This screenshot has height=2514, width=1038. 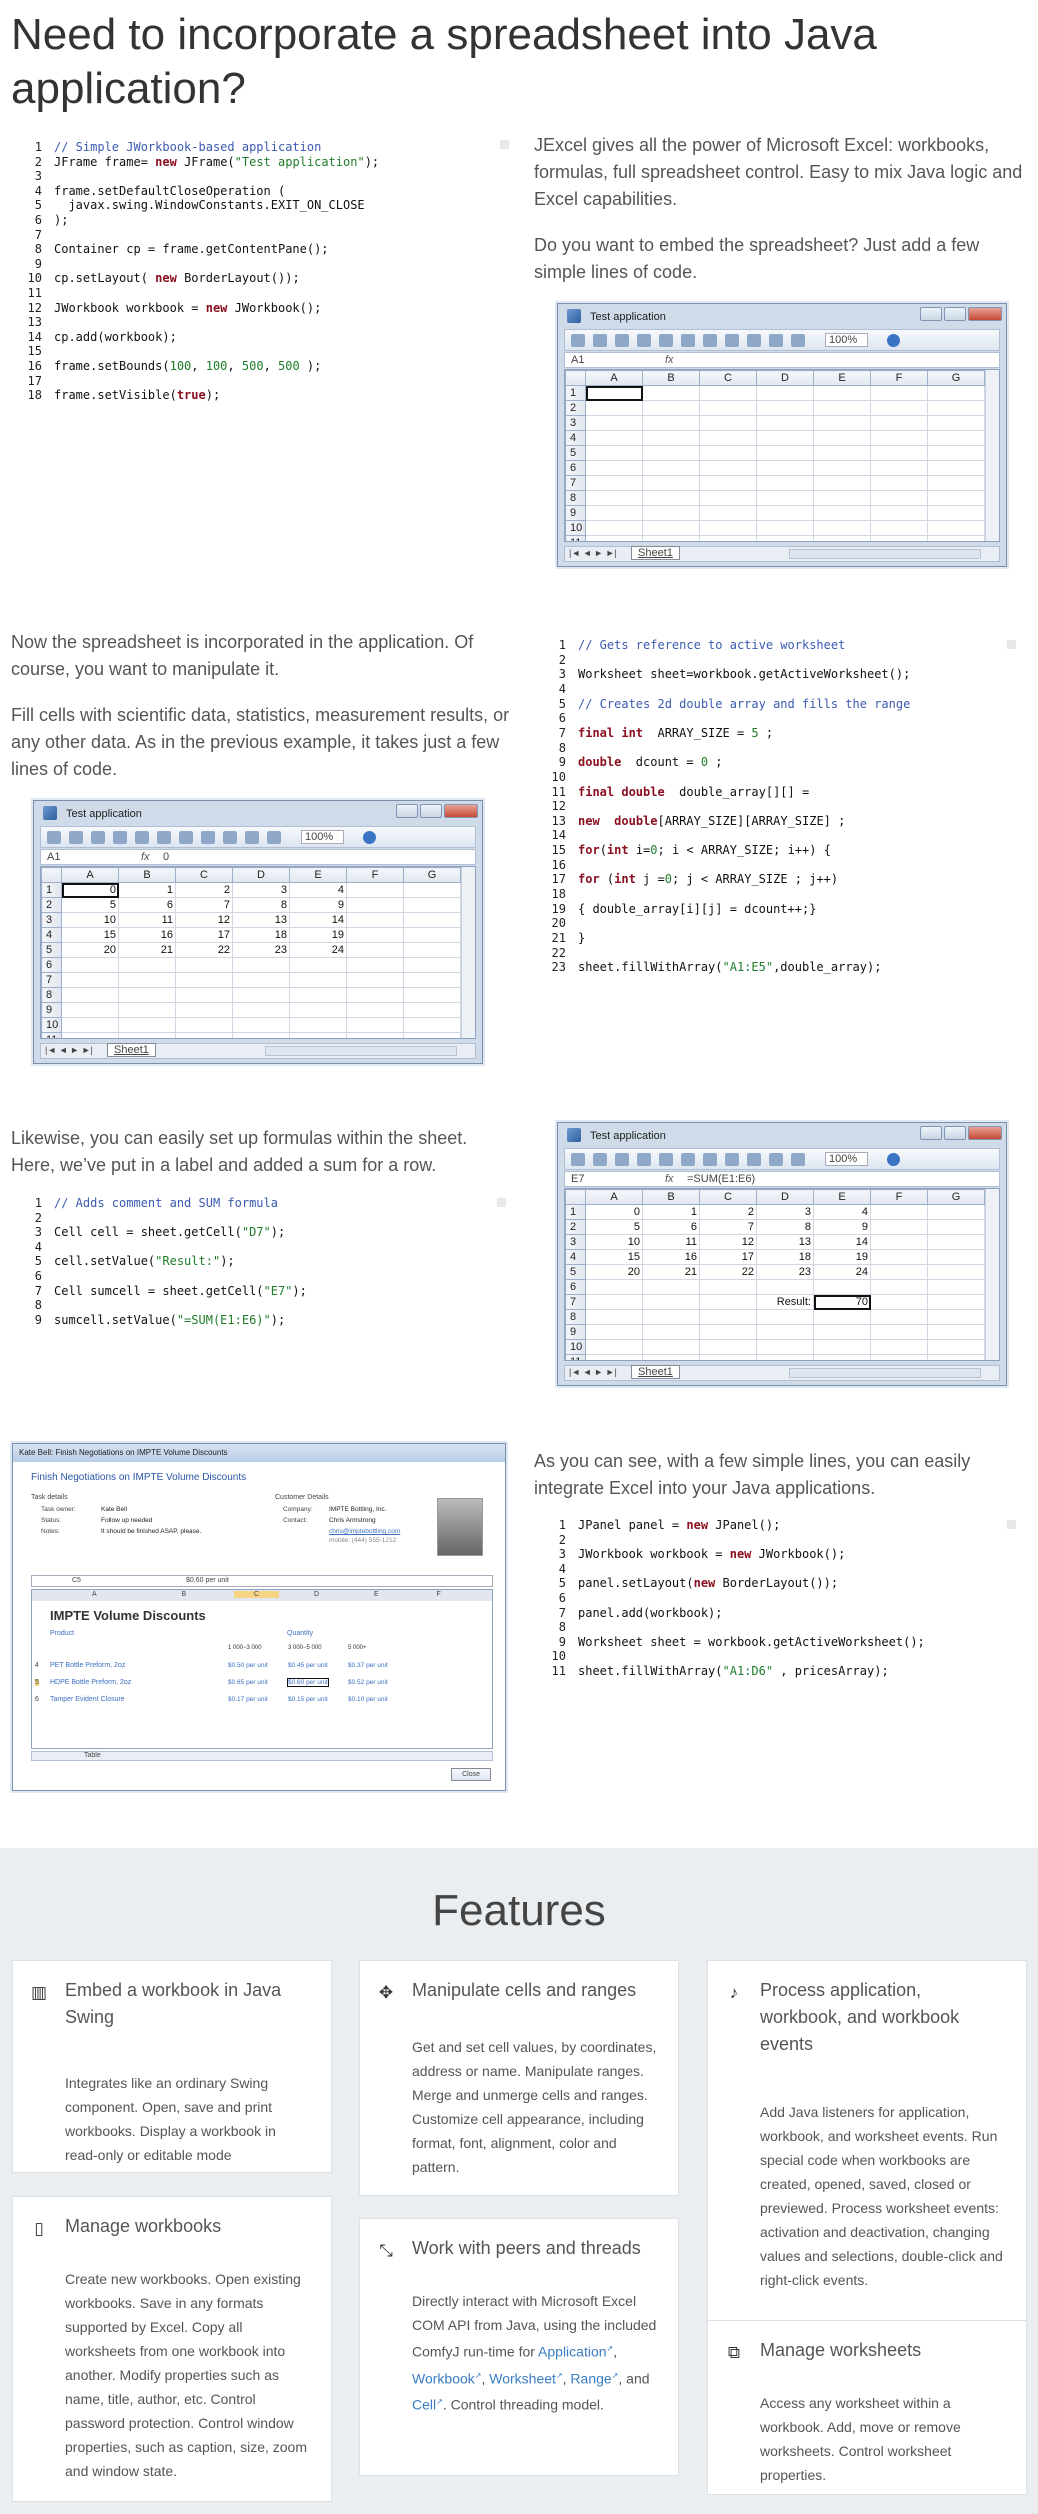 What do you see at coordinates (842, 1242) in the screenshot?
I see `cell: 14` at bounding box center [842, 1242].